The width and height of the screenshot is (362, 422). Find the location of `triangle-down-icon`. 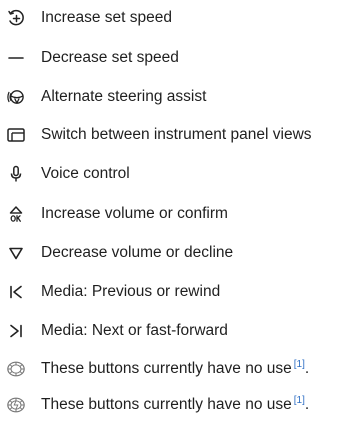

triangle-down-icon is located at coordinates (16, 253).